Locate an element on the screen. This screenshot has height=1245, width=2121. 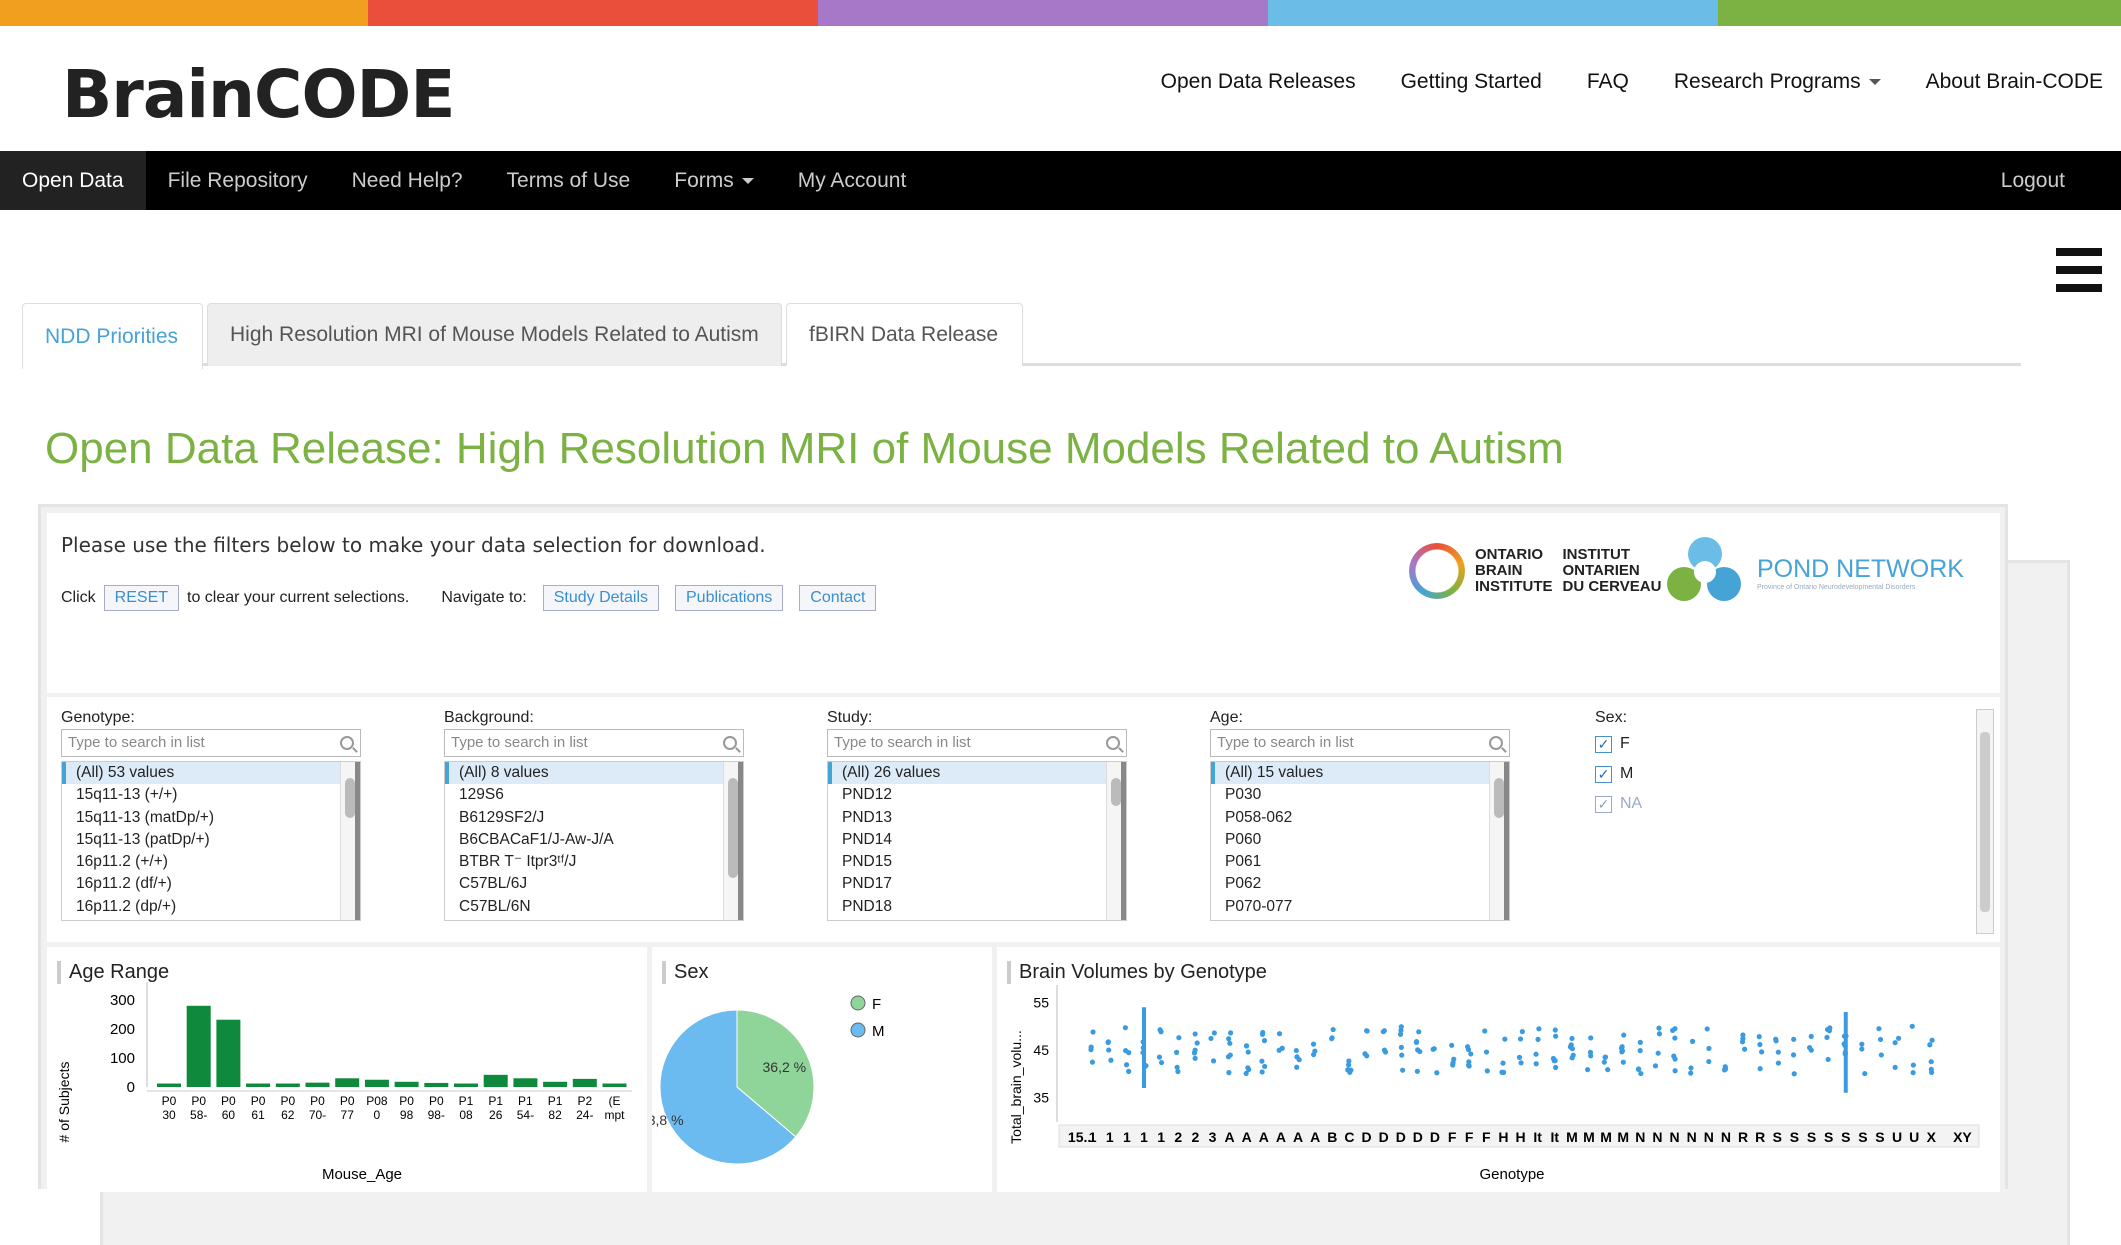
list-item: C57BL/6J is located at coordinates (594, 884).